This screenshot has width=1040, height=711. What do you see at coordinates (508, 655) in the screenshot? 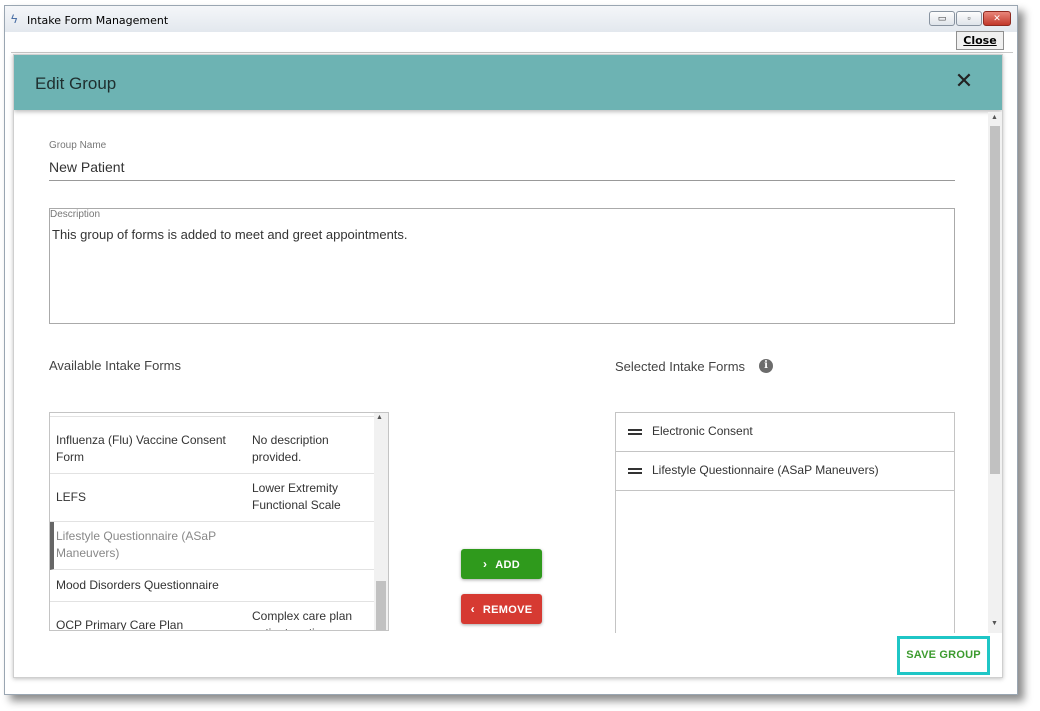
I see `dialog-footer` at bounding box center [508, 655].